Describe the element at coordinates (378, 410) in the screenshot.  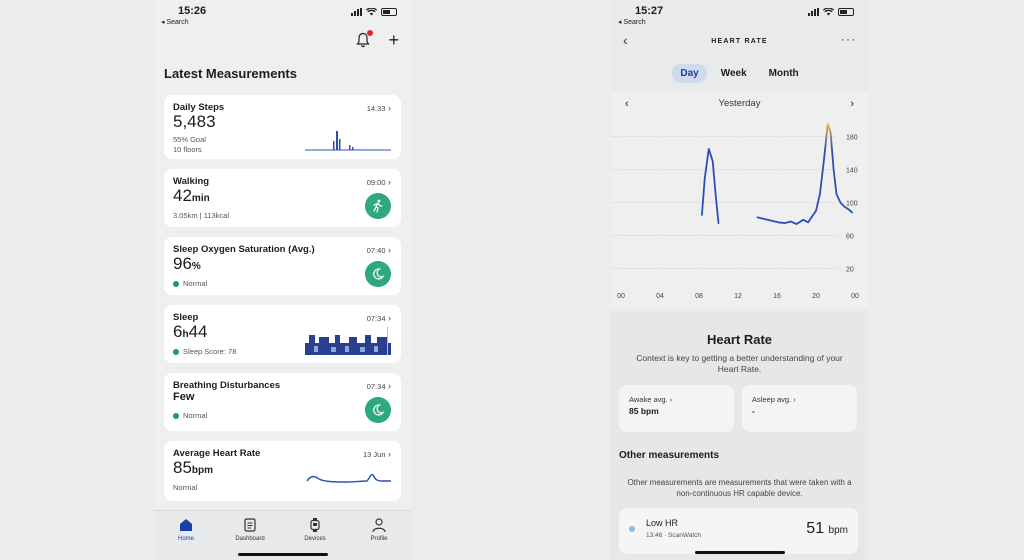
I see `moon-icon` at that location.